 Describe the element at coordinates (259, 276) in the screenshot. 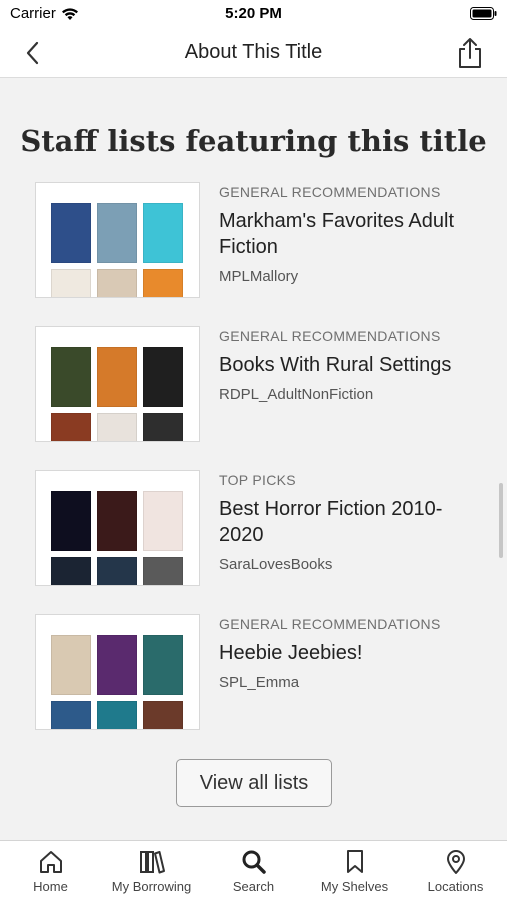

I see `list-owner: MPLMallory` at that location.